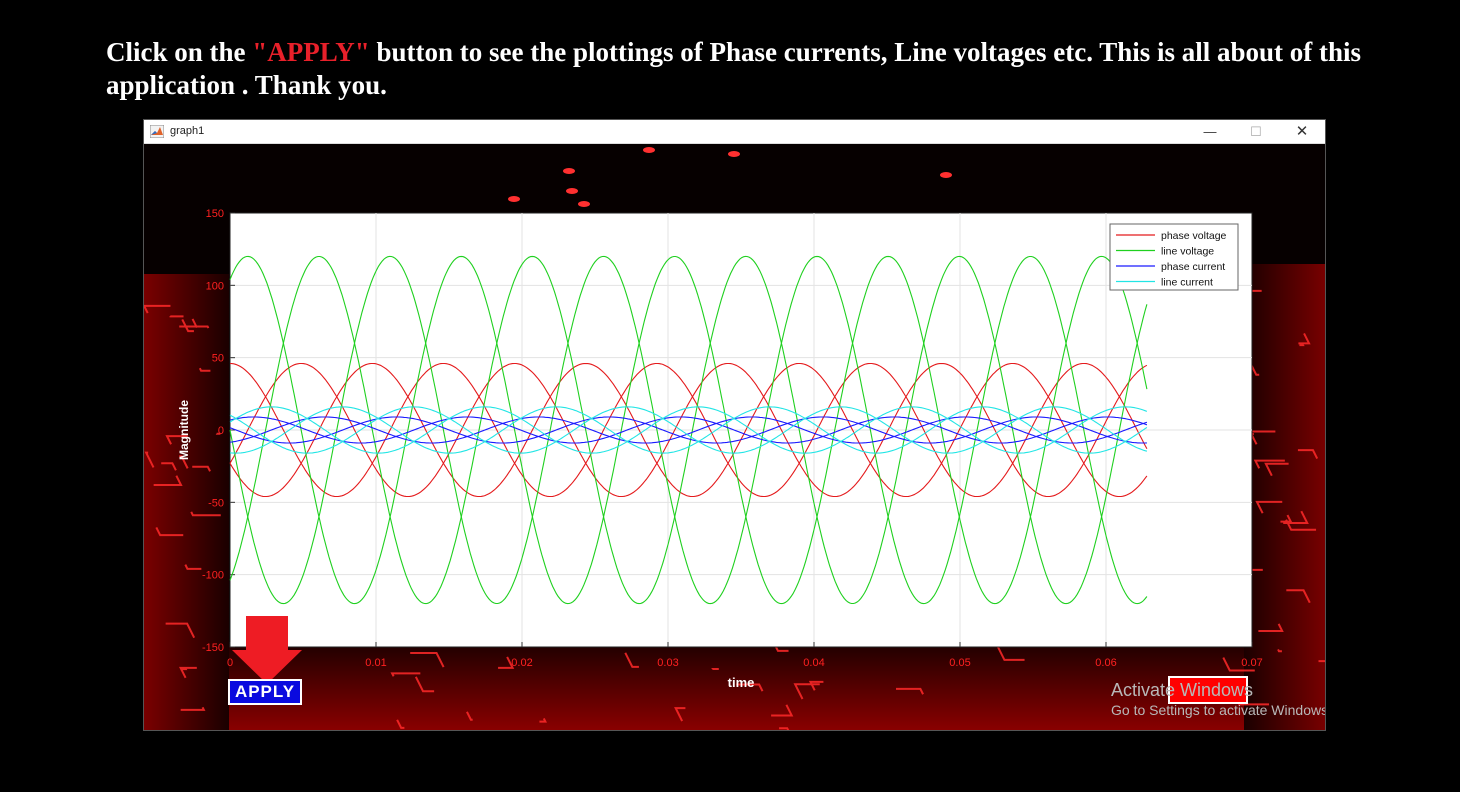  Describe the element at coordinates (667, 663) in the screenshot. I see `x-tick-label: 0.03` at that location.